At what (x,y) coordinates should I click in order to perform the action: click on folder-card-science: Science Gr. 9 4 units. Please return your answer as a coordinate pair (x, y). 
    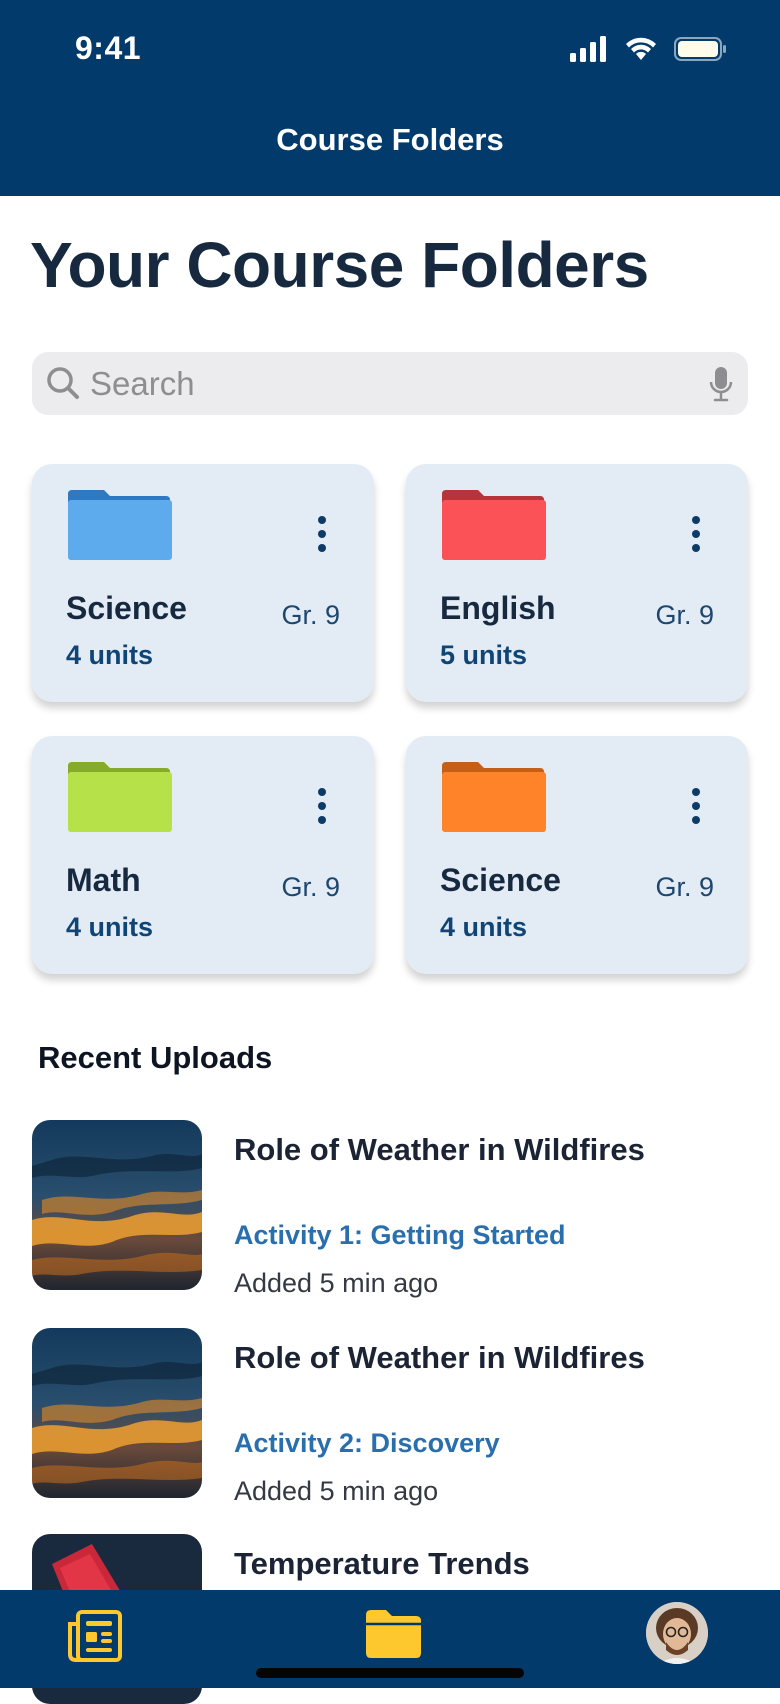
    Looking at the image, I should click on (203, 583).